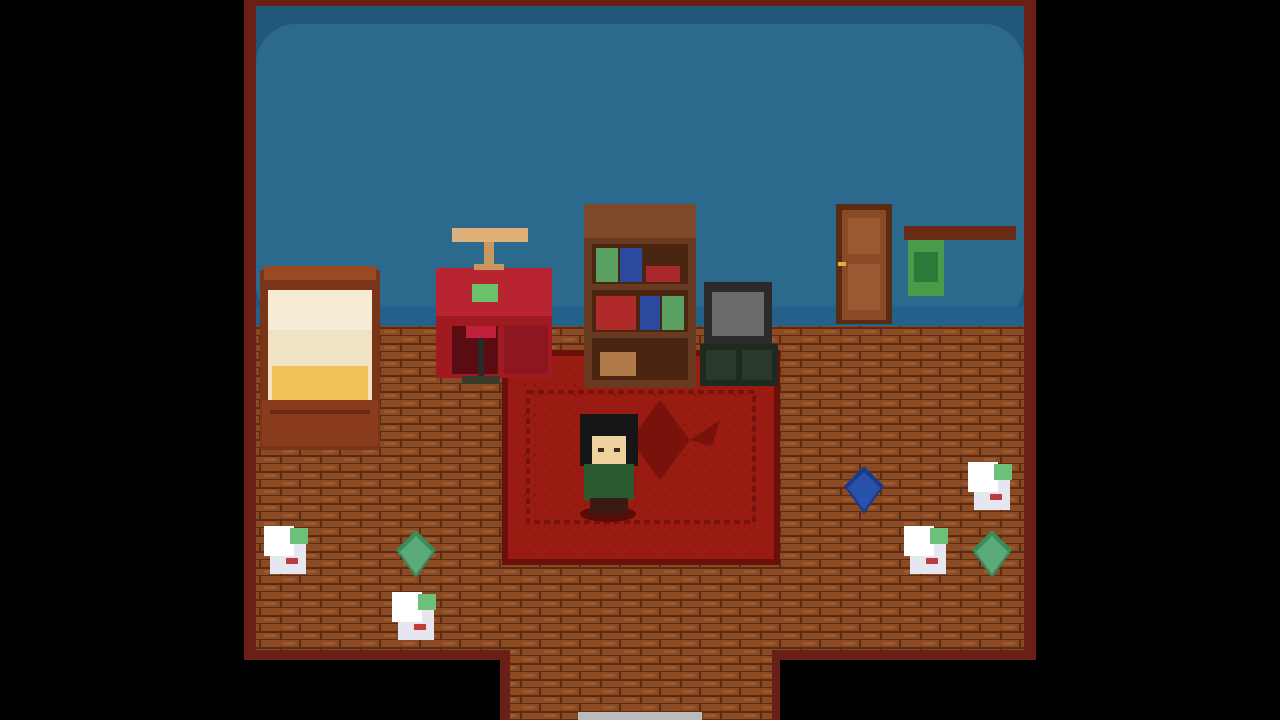 This screenshot has width=1280, height=720. Describe the element at coordinates (641, 684) in the screenshot. I see `doorway-floor` at that location.